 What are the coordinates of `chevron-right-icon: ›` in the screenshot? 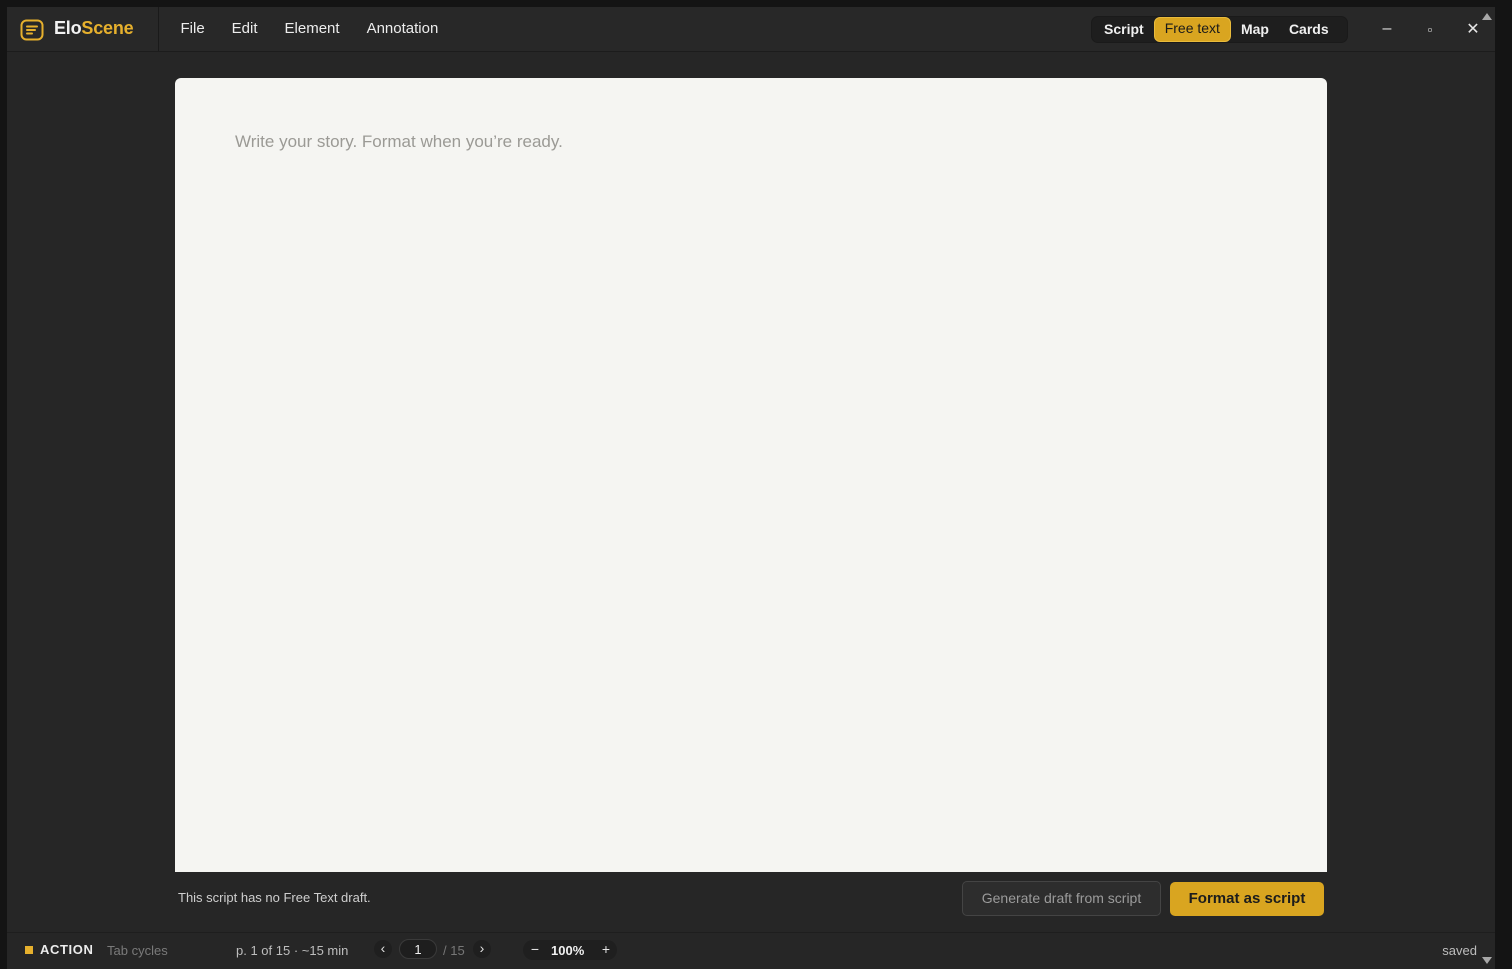 It's located at (482, 948).